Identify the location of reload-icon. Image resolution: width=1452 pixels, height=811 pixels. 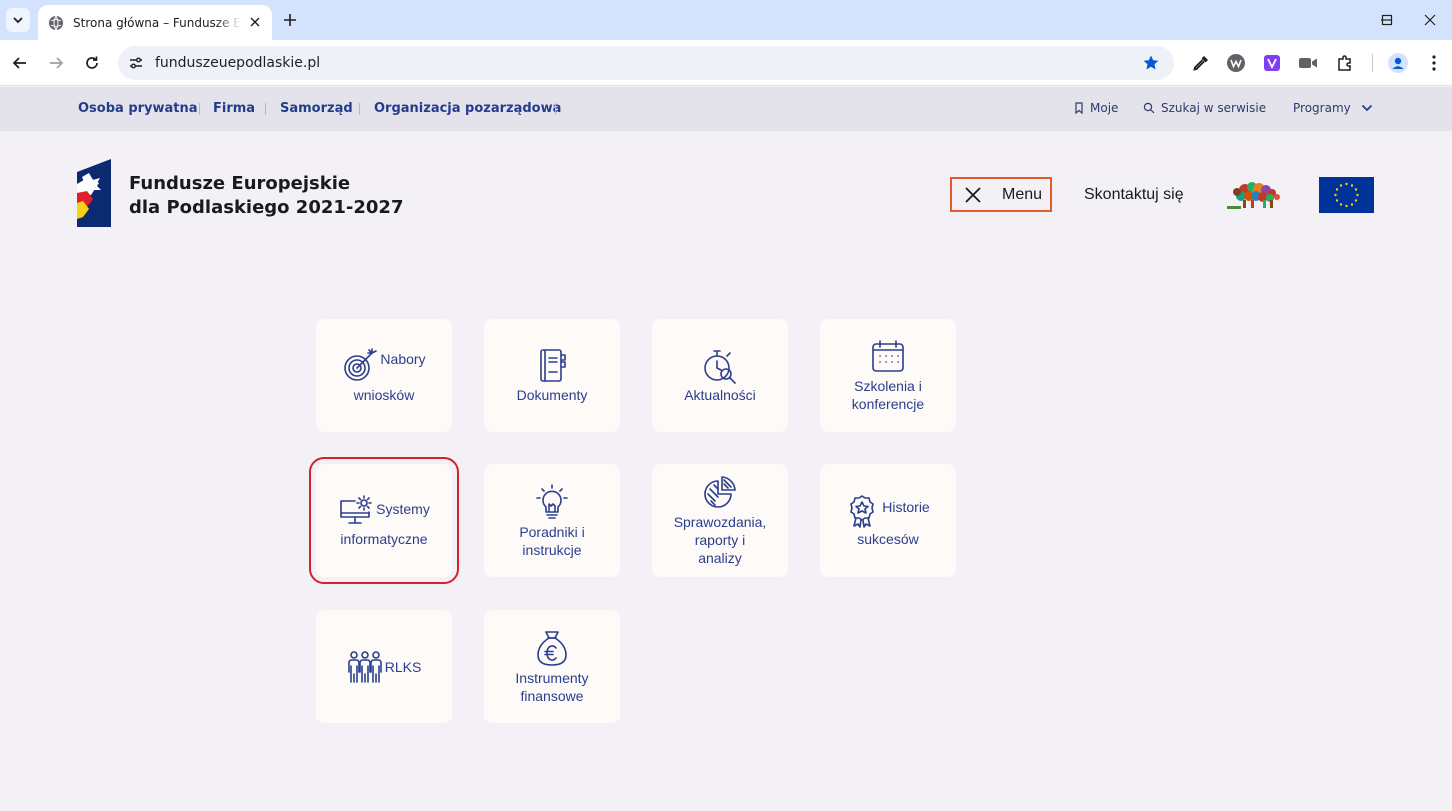
(92, 62).